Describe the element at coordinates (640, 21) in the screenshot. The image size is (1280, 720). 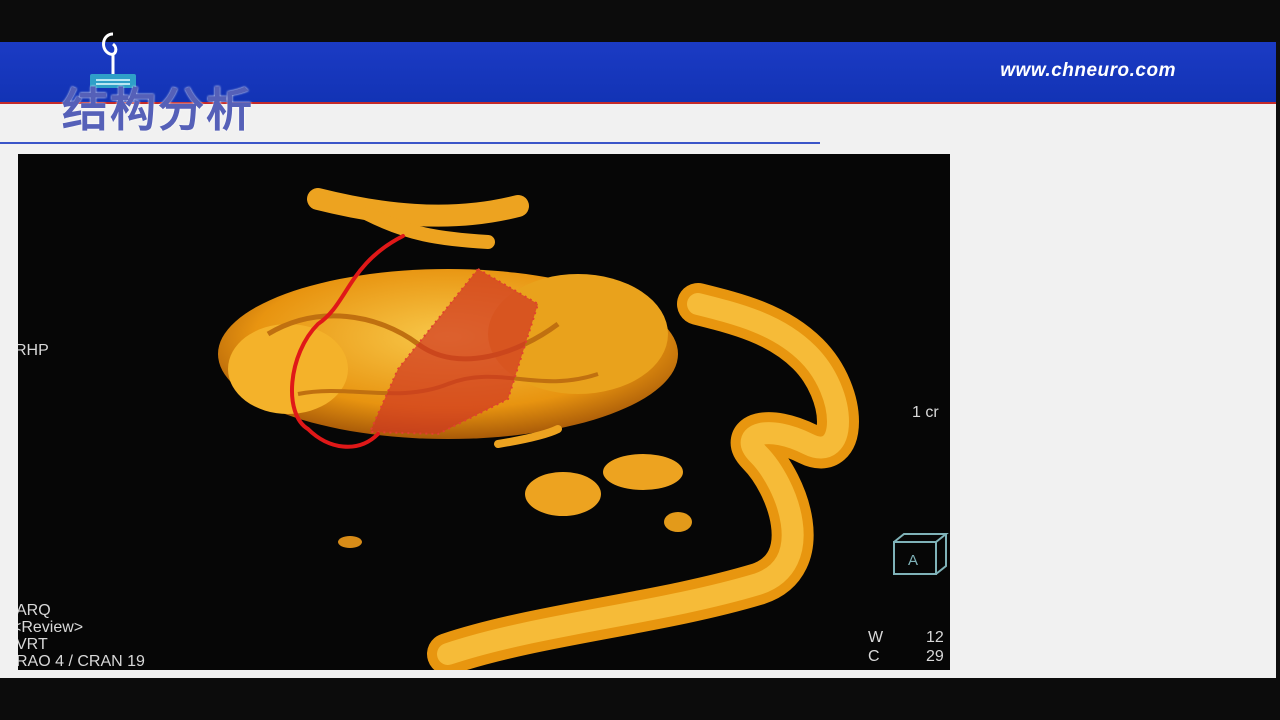
I see `top-letterbox` at that location.